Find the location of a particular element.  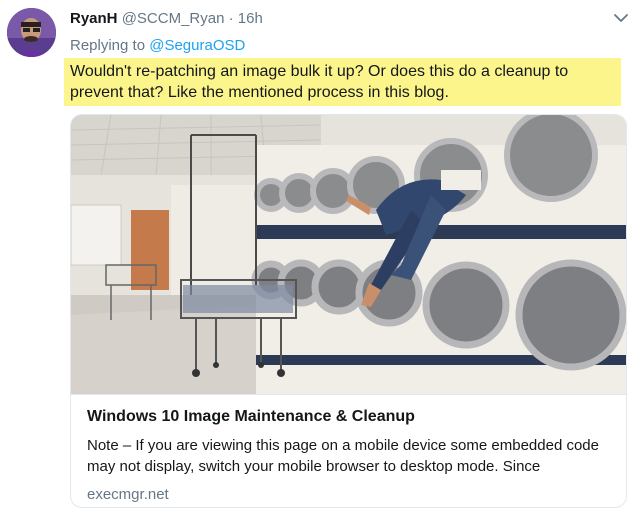

chevron-down-icon is located at coordinates (621, 18).